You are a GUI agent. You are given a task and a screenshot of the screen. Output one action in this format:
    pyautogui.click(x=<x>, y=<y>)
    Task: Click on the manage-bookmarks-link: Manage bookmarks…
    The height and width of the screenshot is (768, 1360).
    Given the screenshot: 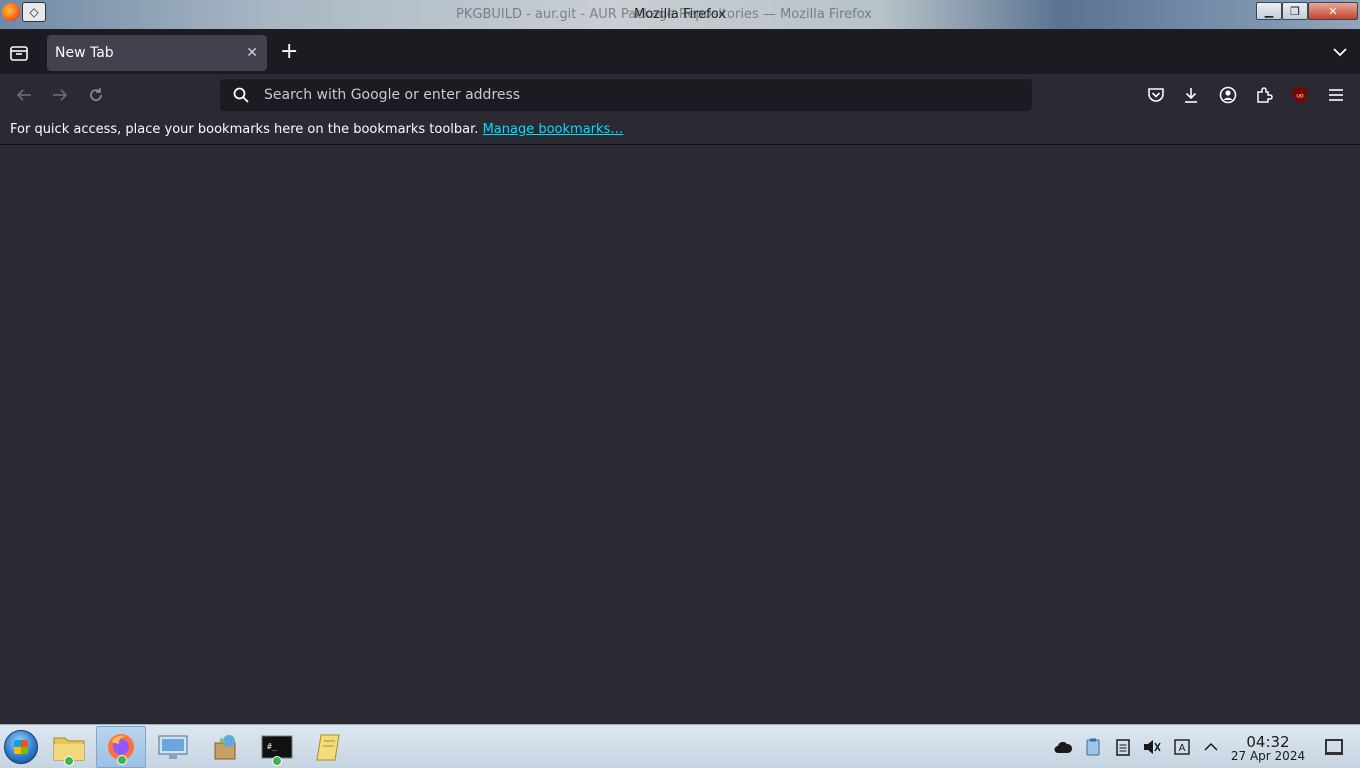 What is the action you would take?
    pyautogui.click(x=553, y=129)
    